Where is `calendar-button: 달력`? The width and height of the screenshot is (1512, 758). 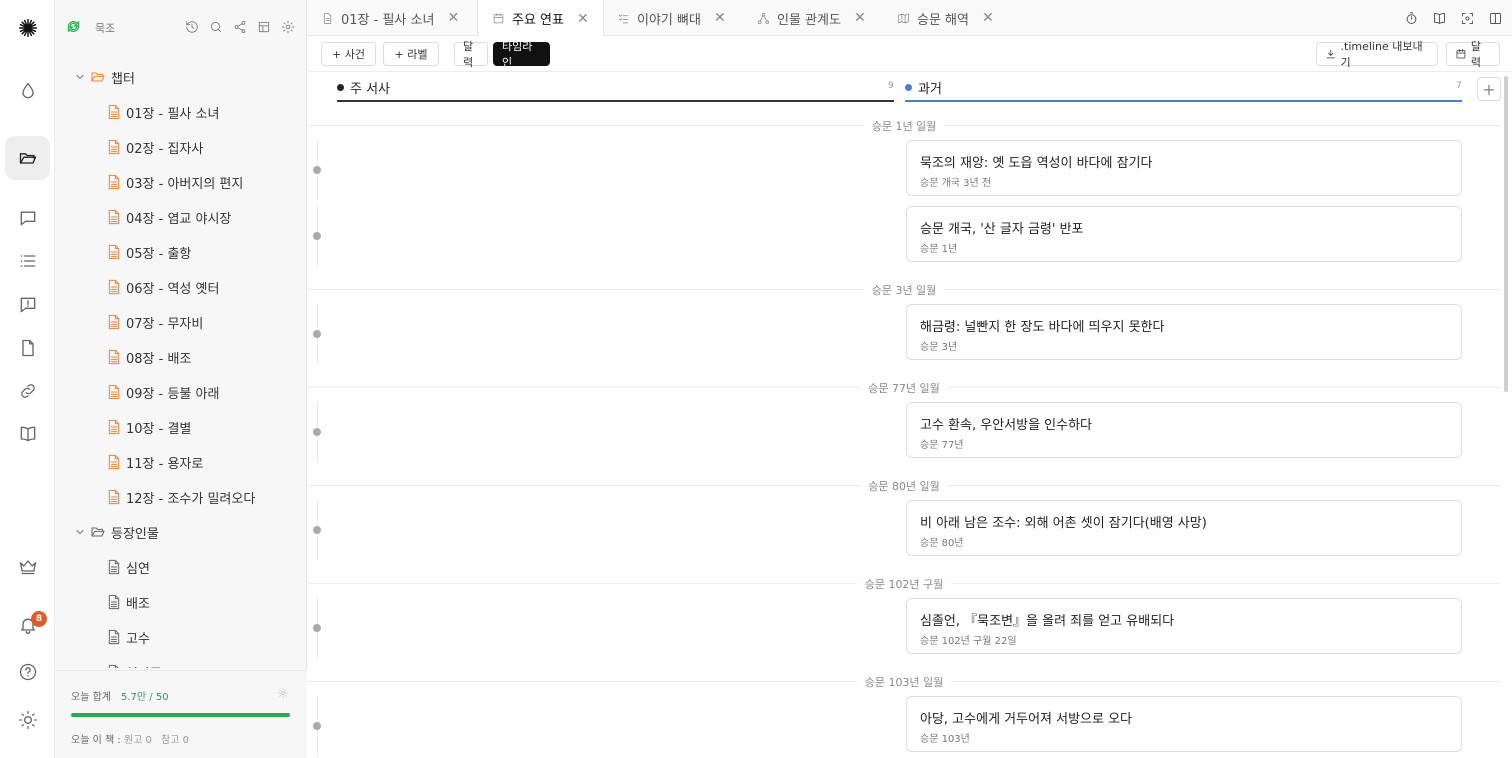
calendar-button: 달력 is located at coordinates (1473, 54).